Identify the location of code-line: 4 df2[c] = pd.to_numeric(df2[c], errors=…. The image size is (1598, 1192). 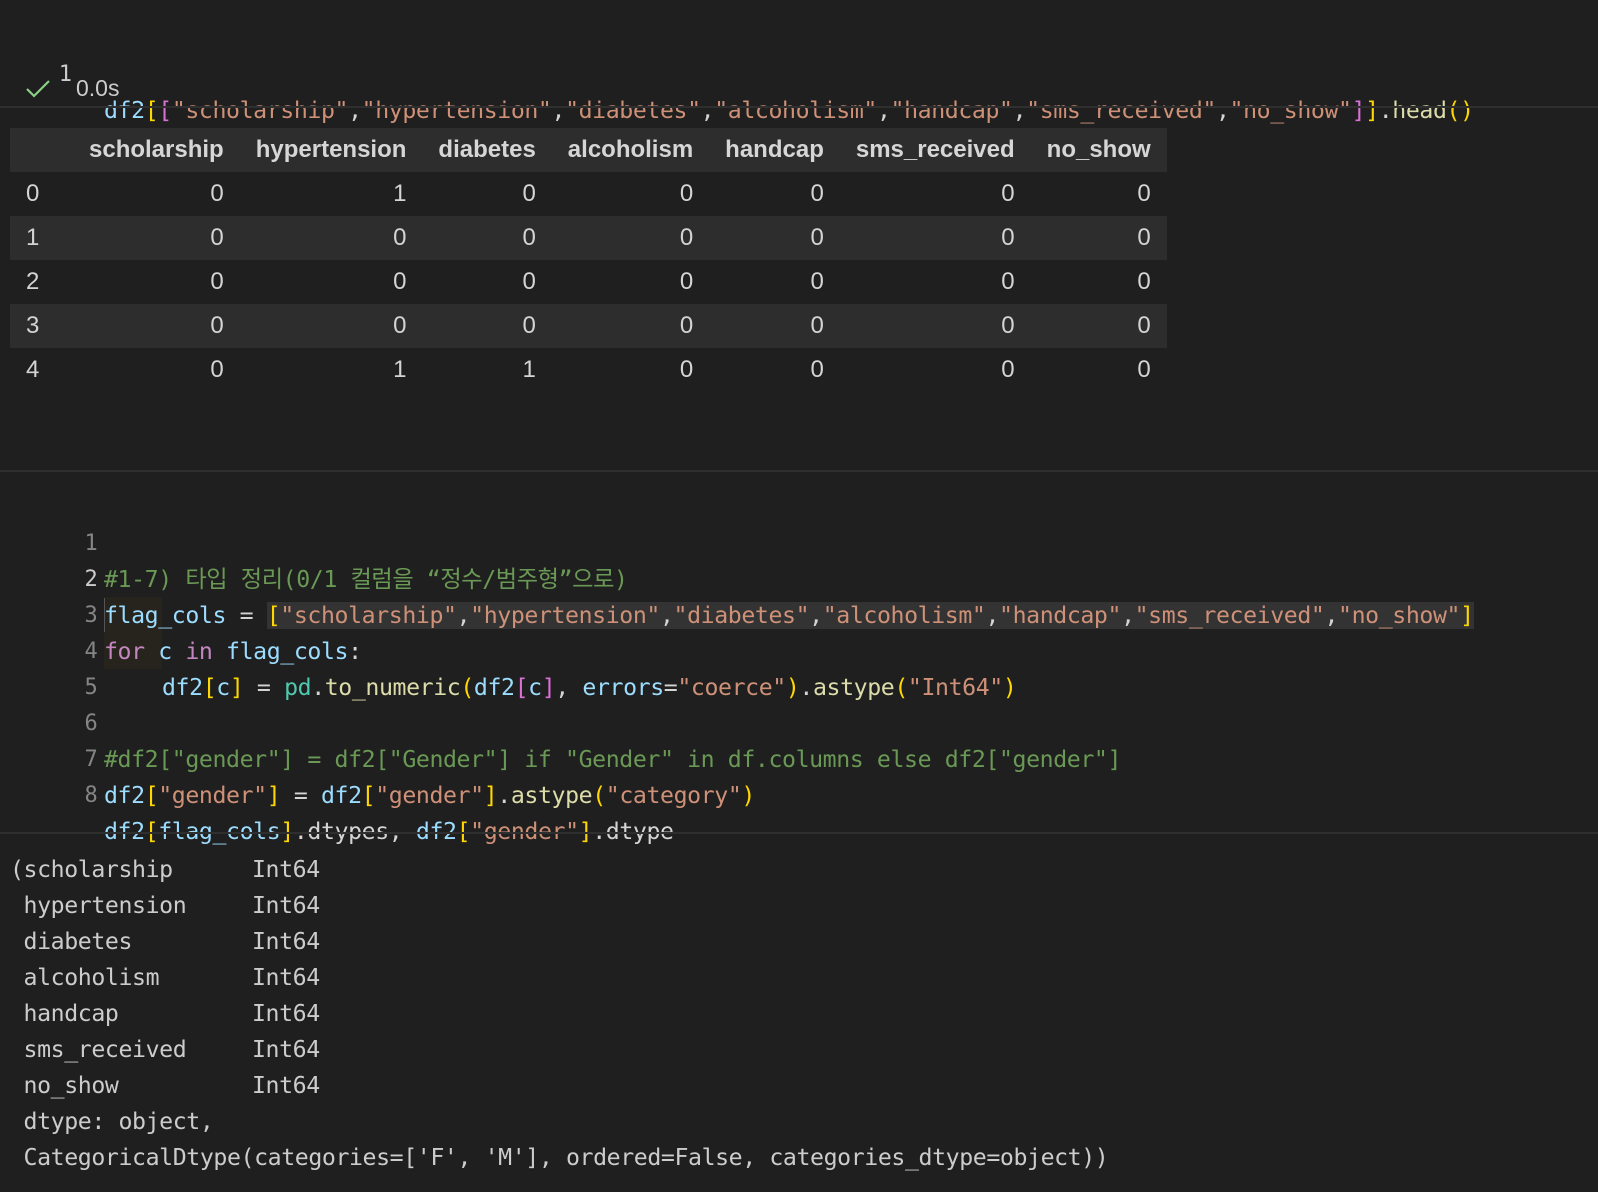
(508, 649).